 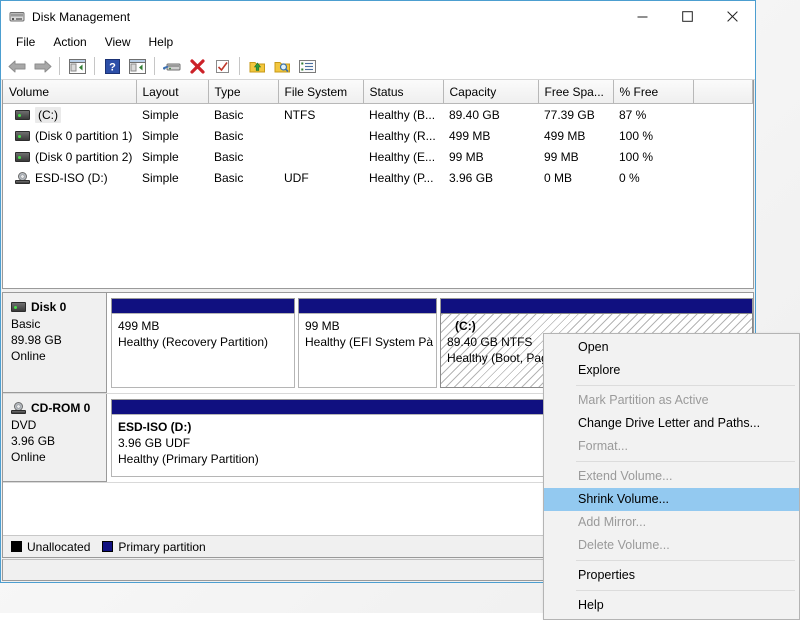 I want to click on properties-disk-icon, so click(x=172, y=66).